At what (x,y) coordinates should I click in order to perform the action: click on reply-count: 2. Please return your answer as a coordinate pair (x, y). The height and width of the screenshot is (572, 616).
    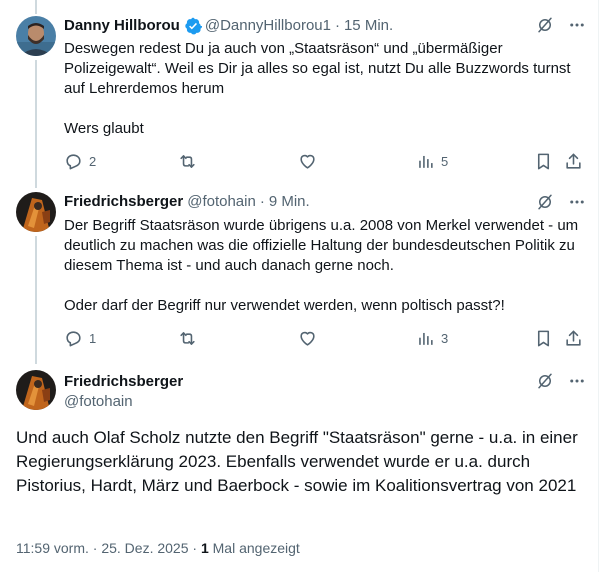
    Looking at the image, I should click on (93, 161).